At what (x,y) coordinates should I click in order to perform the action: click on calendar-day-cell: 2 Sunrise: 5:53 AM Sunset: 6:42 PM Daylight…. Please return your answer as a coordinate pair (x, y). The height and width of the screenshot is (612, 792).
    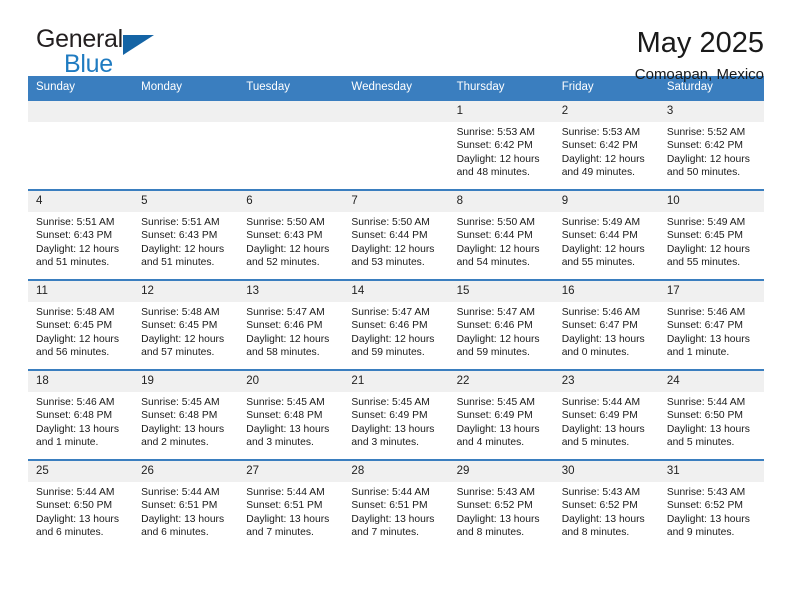
    Looking at the image, I should click on (606, 144).